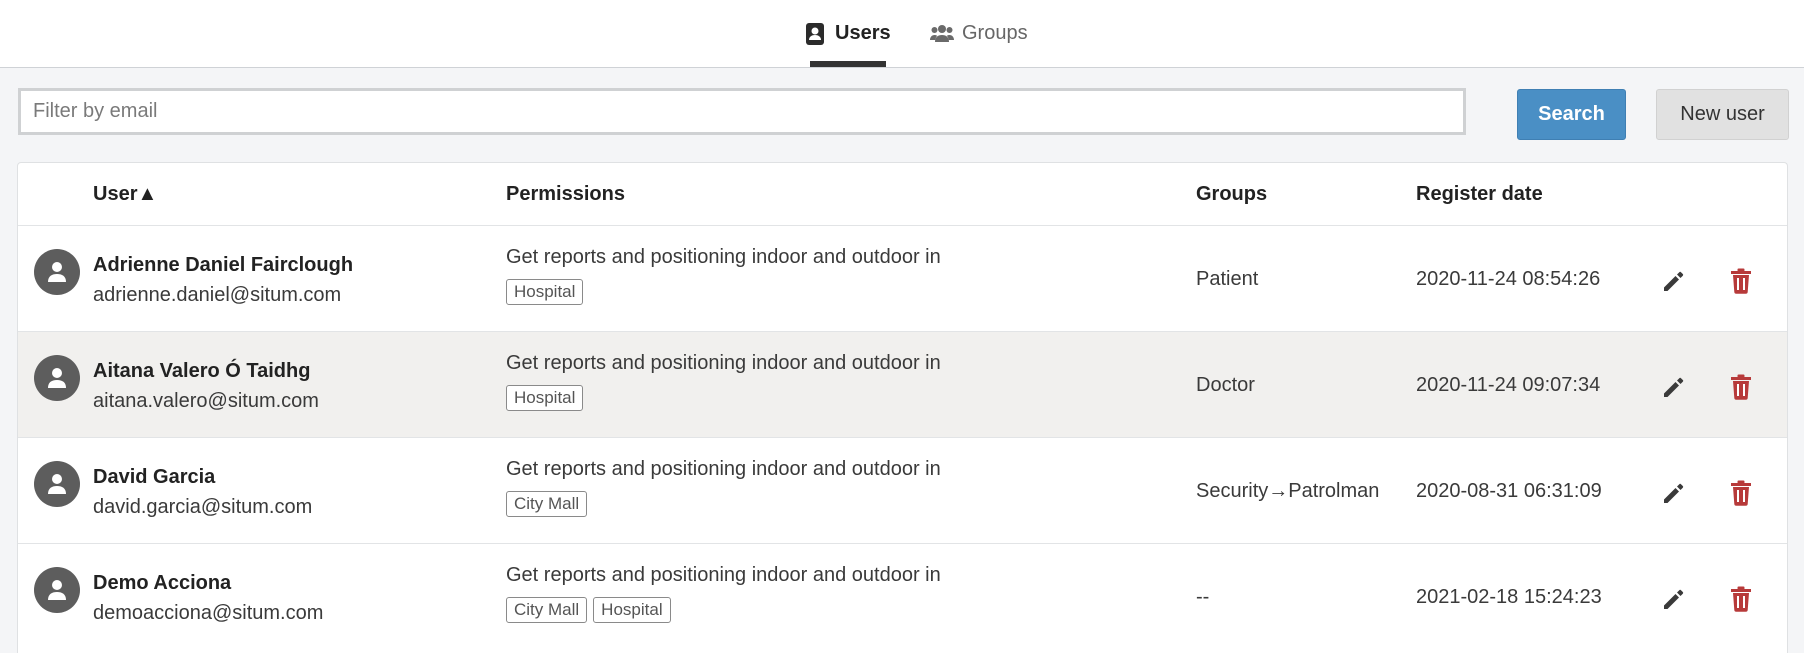  What do you see at coordinates (1288, 491) in the screenshot?
I see `user-group: Security→Patrolman` at bounding box center [1288, 491].